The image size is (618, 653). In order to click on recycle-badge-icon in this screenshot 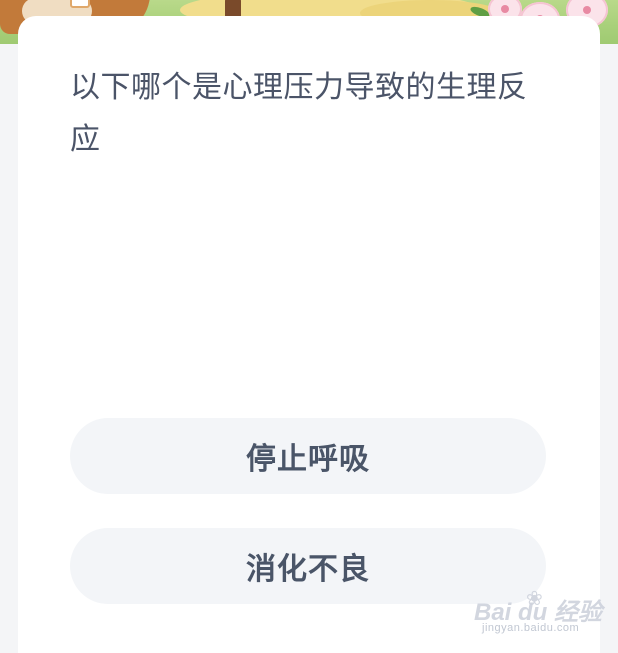, I will do `click(80, 4)`.